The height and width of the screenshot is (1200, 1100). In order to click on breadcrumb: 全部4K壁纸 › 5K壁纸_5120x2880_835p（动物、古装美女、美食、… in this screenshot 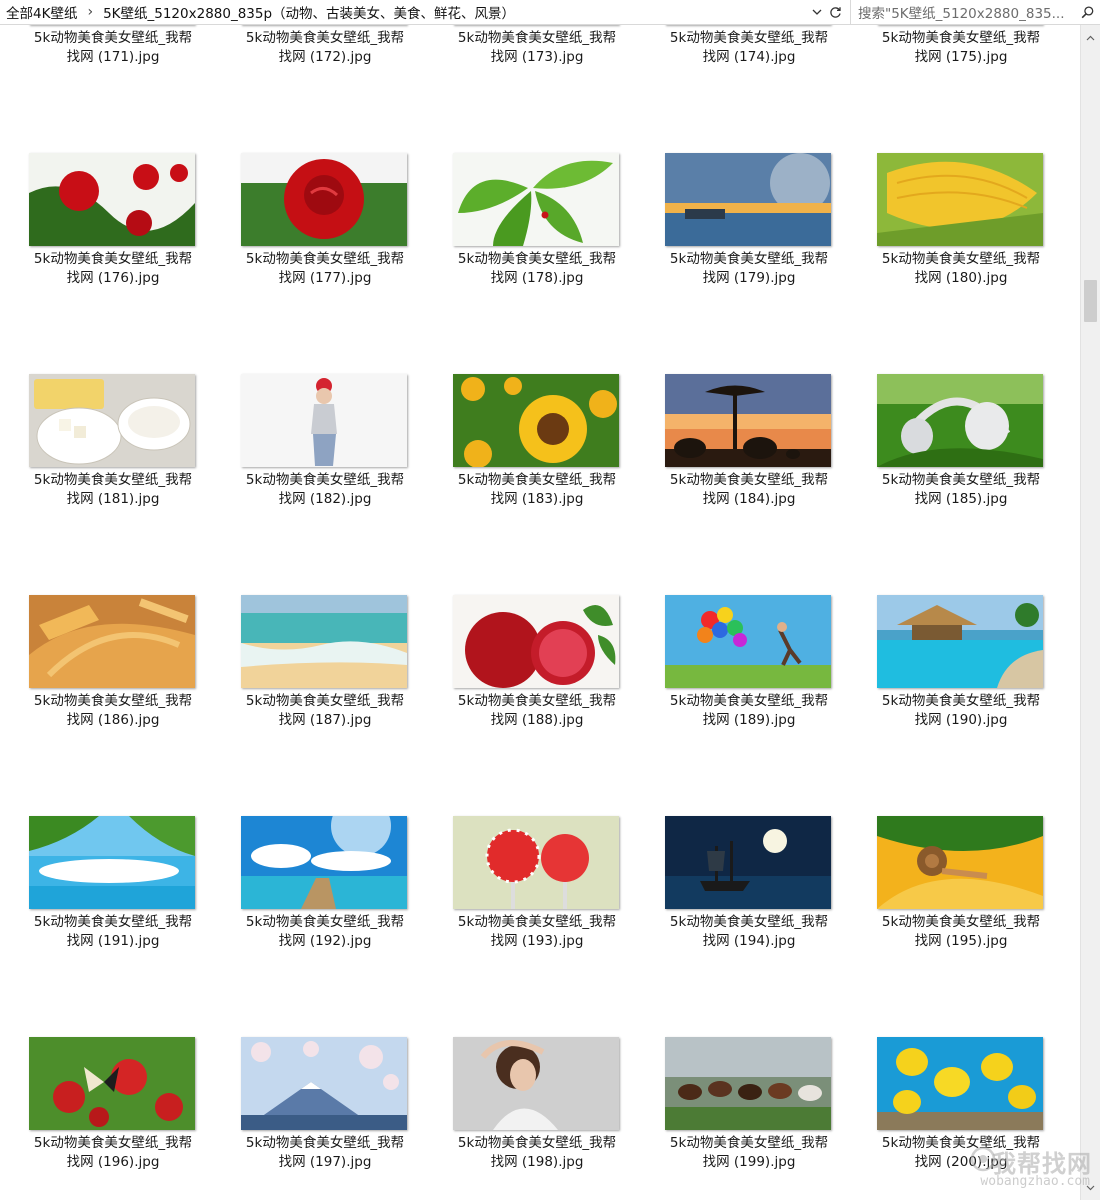, I will do `click(404, 12)`.